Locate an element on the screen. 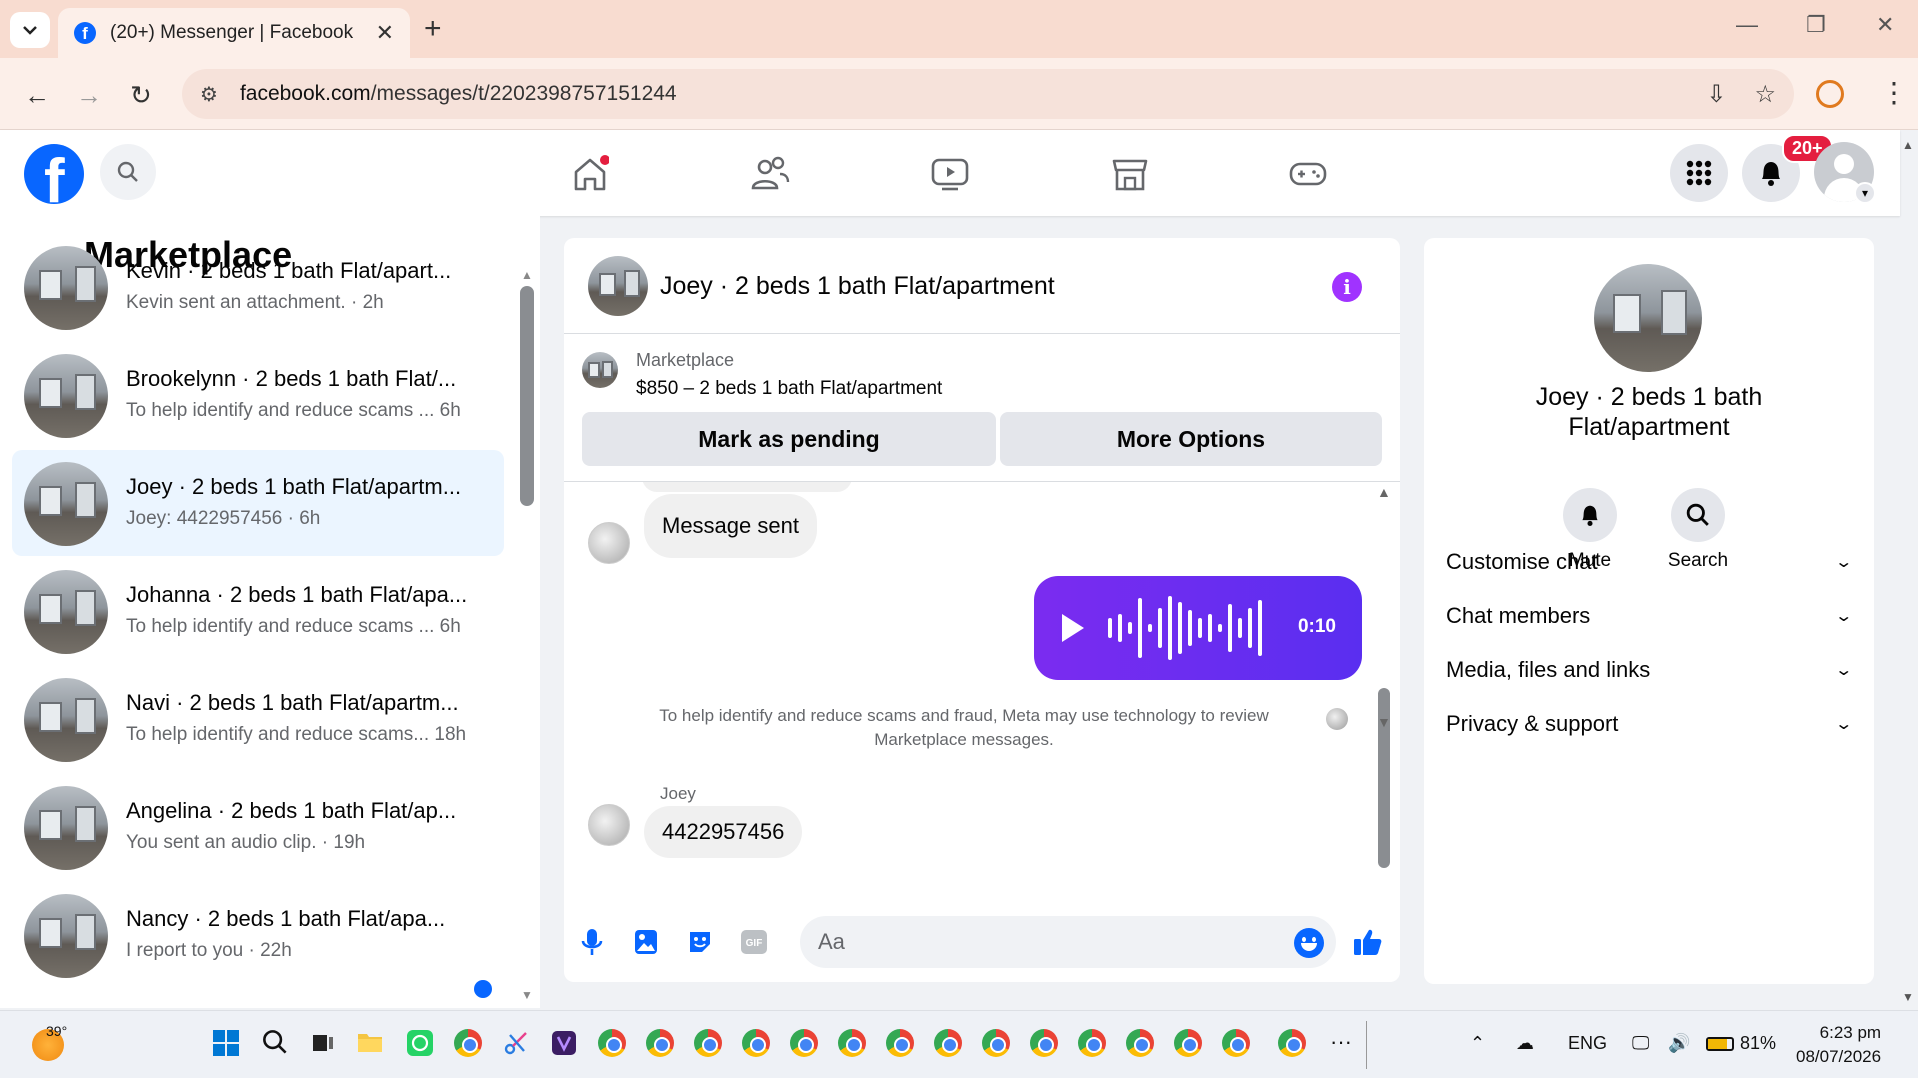 Image resolution: width=1918 pixels, height=1078 pixels. tab-close-icon: ✕ is located at coordinates (385, 33).